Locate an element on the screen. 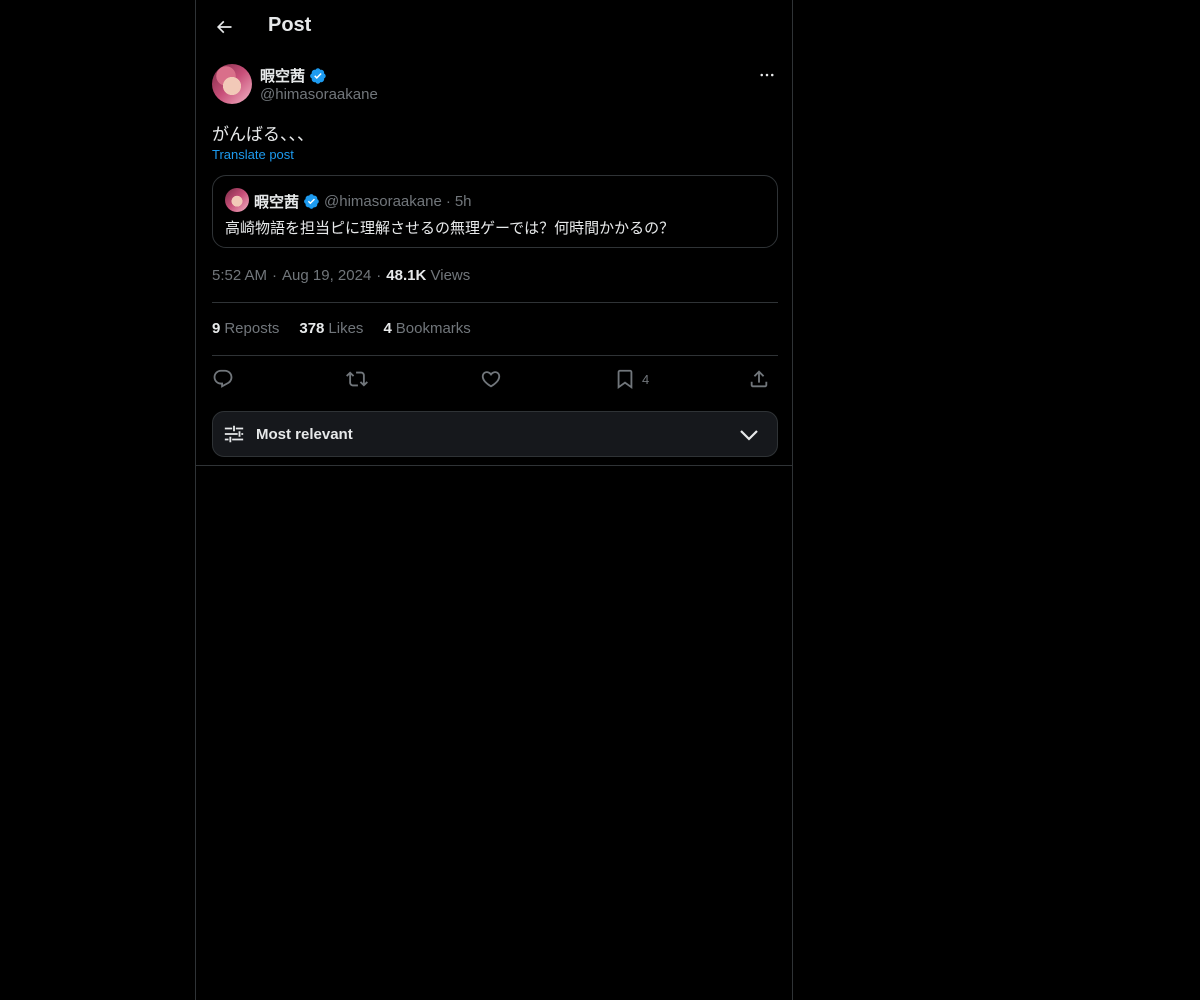  reposts-count: 9 is located at coordinates (216, 328).